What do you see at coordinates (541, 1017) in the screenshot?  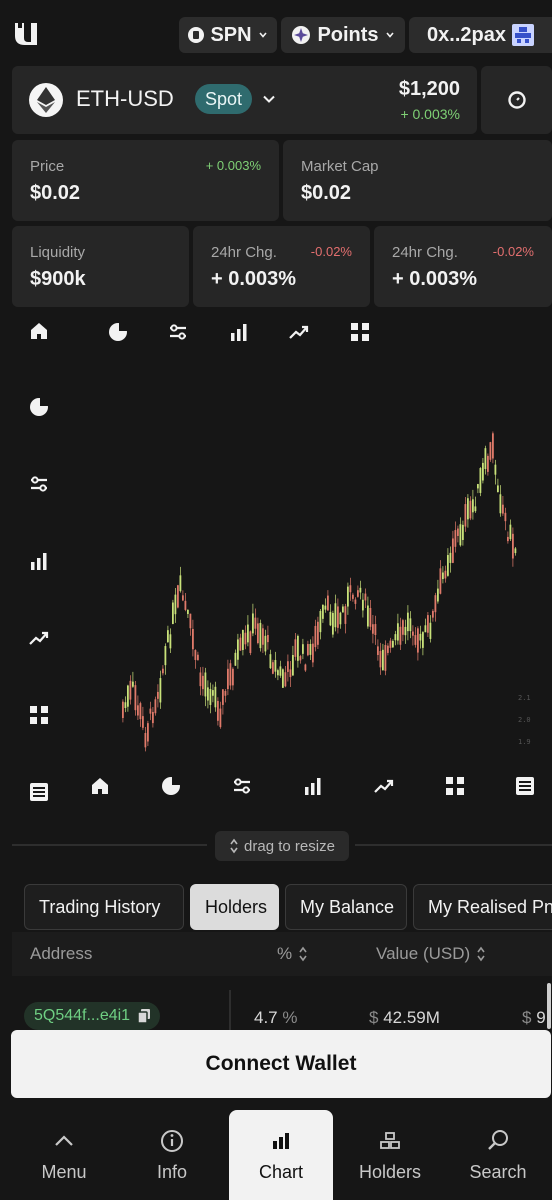 I see `extra-amount: 9` at bounding box center [541, 1017].